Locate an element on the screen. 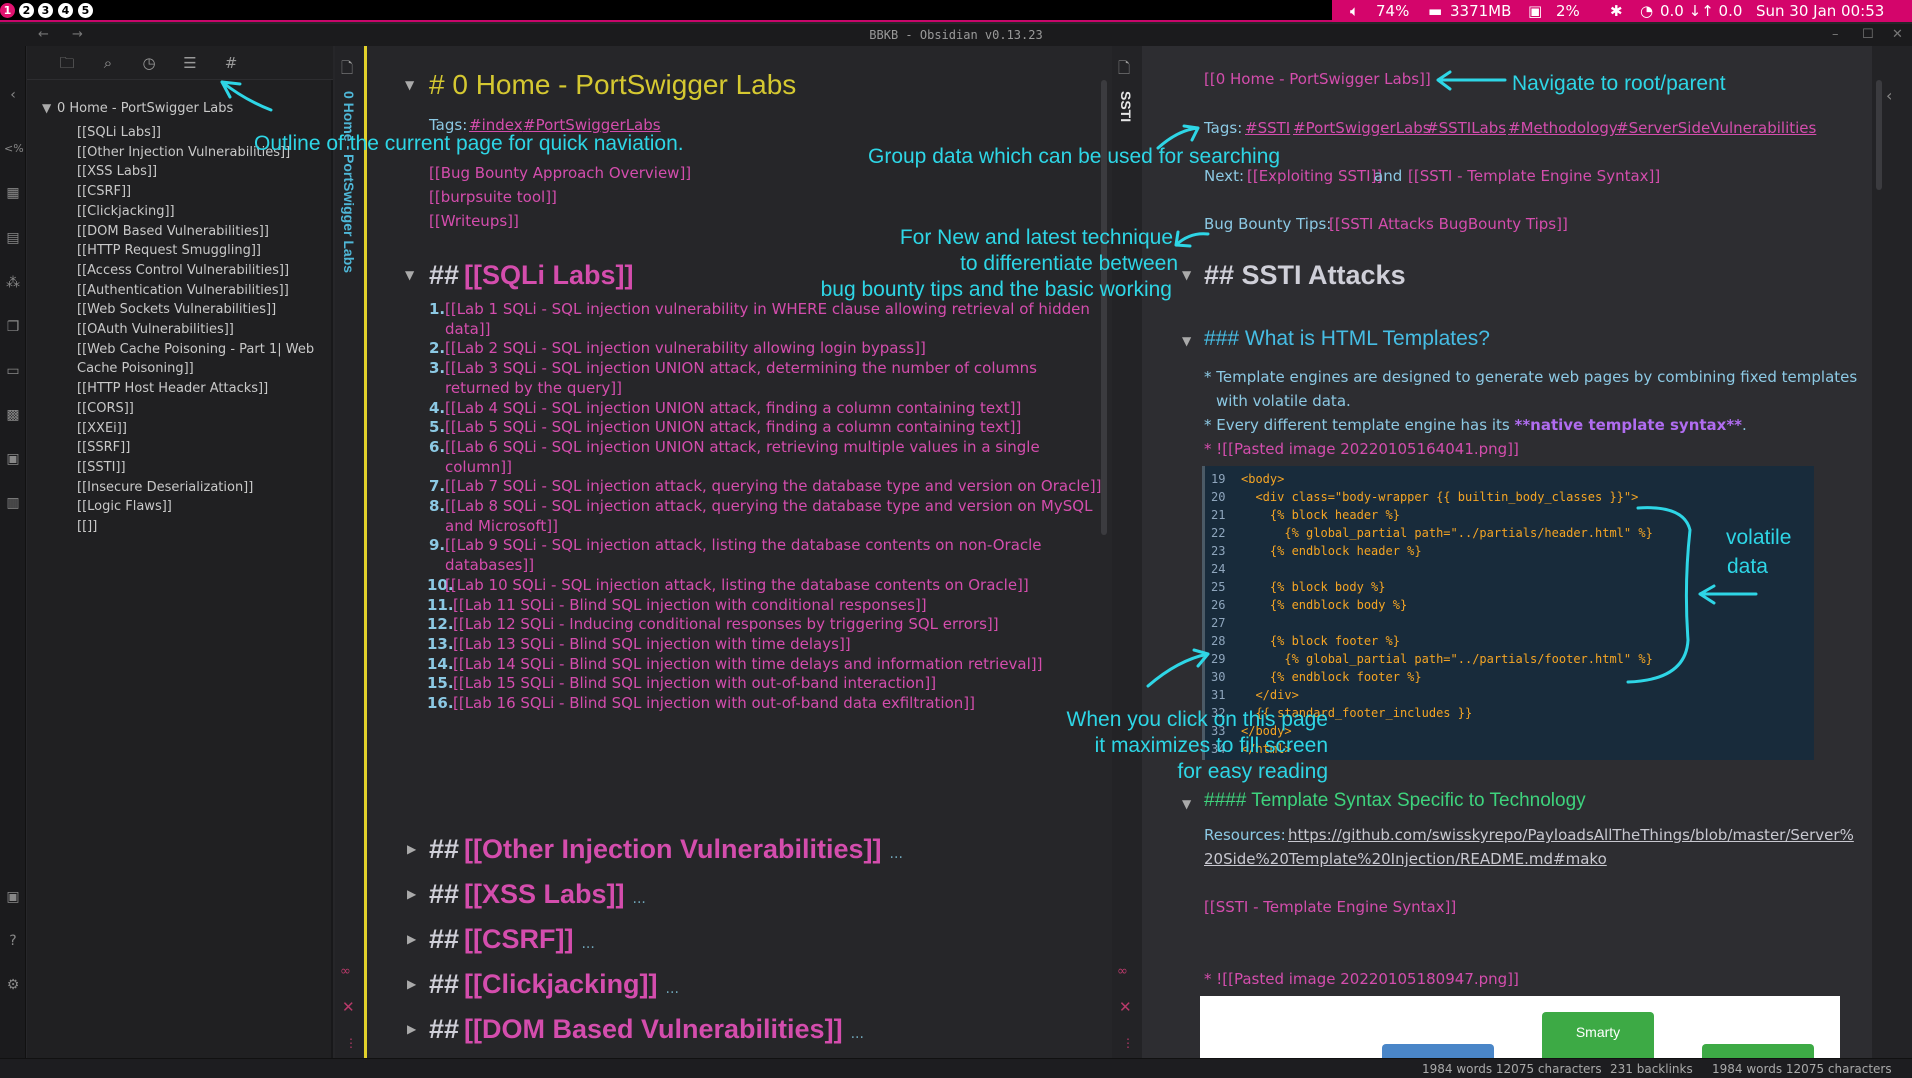 The image size is (1912, 1078). status-word-count-2: 1984 words 12075 characters is located at coordinates (1802, 1069).